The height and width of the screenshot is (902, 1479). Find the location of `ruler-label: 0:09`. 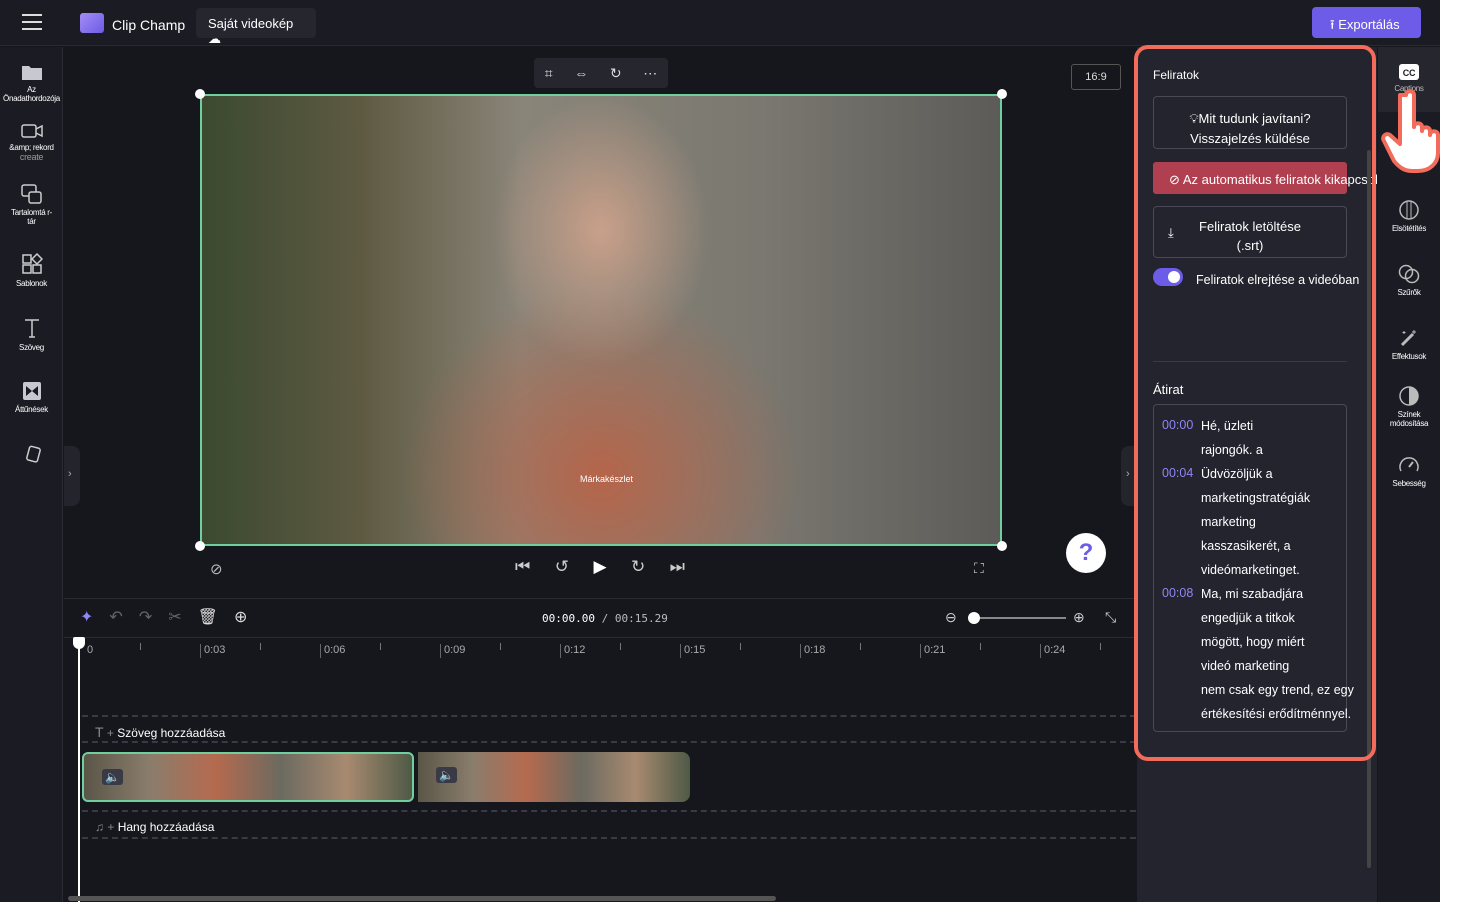

ruler-label: 0:09 is located at coordinates (452, 651).